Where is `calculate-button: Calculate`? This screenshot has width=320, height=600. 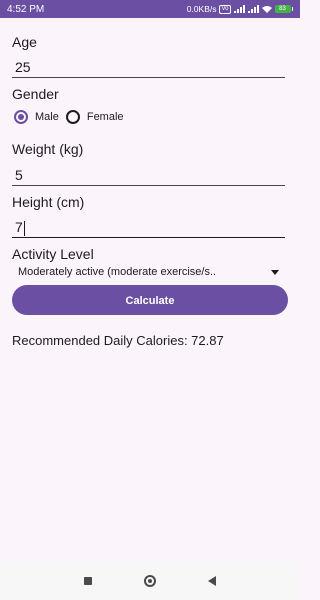 calculate-button: Calculate is located at coordinates (150, 300).